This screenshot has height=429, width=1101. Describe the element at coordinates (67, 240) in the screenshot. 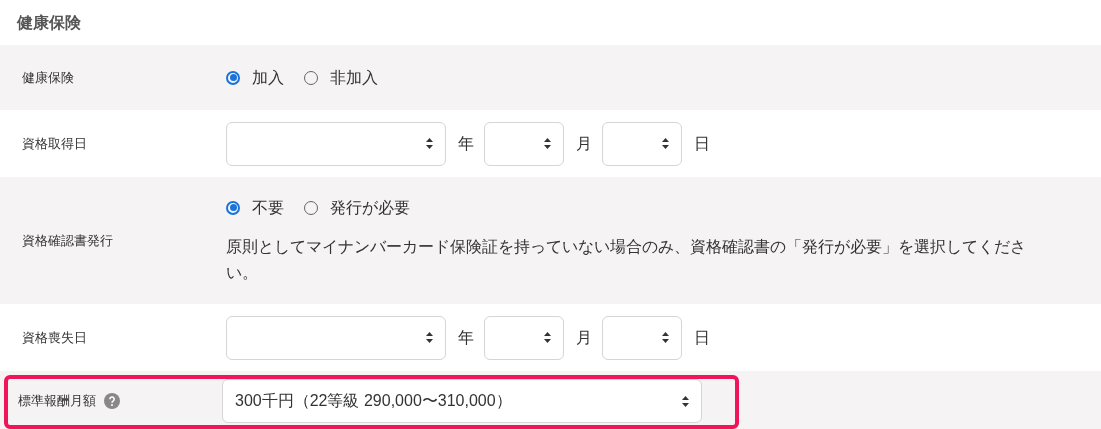

I see `field-label: 資格確認書発行` at that location.